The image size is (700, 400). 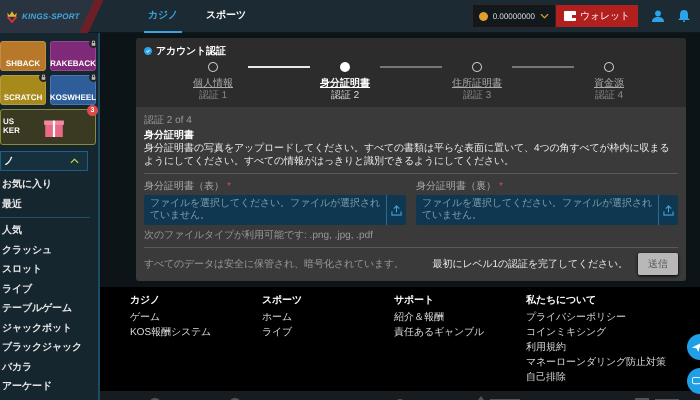 What do you see at coordinates (566, 332) in the screenshot?
I see `footer-link: コインミキシング` at bounding box center [566, 332].